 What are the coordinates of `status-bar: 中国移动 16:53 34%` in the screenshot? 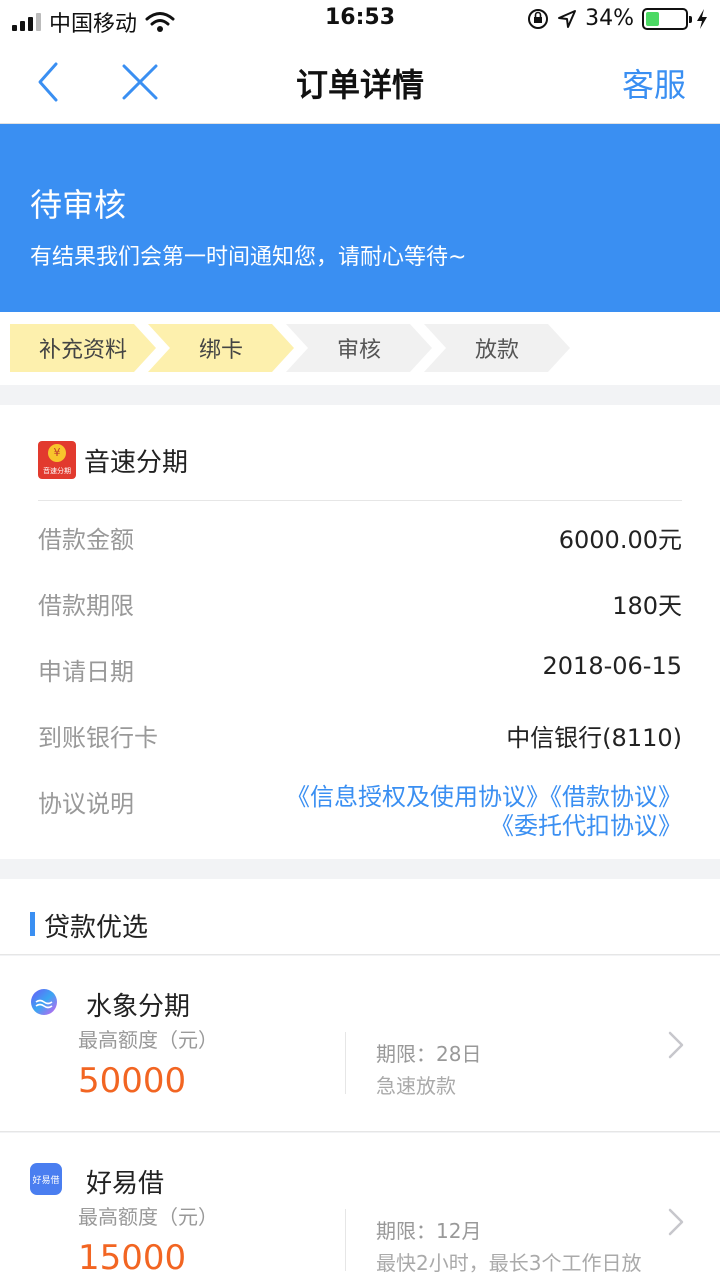 It's located at (360, 20).